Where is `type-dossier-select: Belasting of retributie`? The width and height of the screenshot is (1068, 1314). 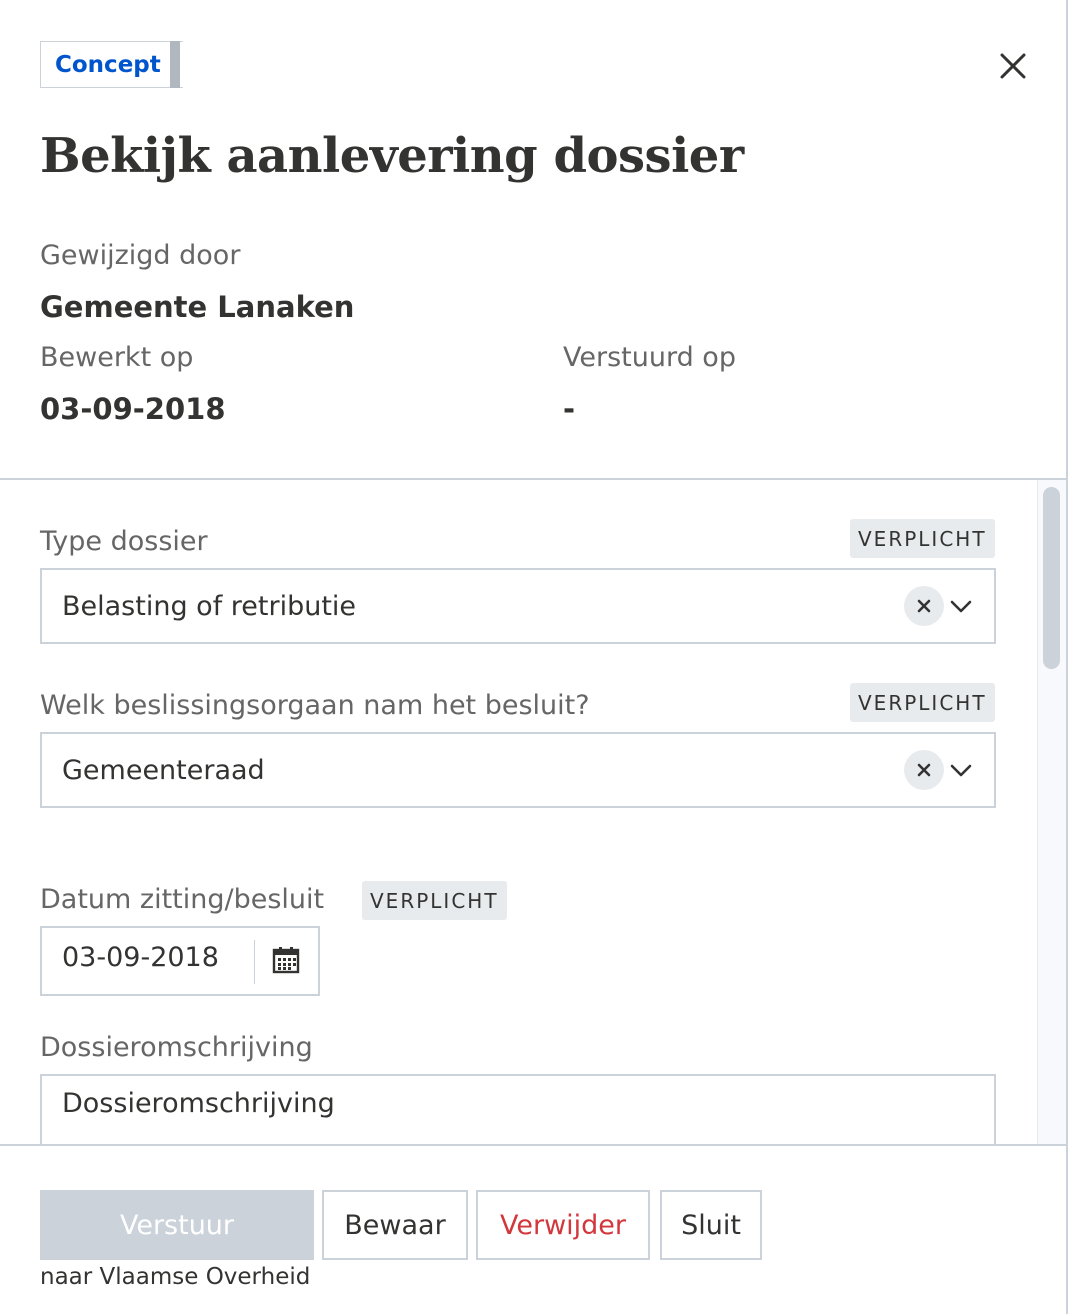
type-dossier-select: Belasting of retributie is located at coordinates (518, 606).